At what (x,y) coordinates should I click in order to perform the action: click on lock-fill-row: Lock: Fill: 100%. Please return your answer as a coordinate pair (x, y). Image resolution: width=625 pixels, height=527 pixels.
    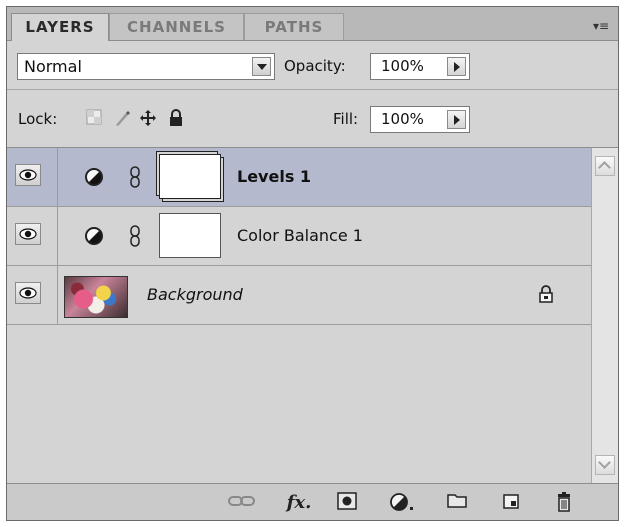
    Looking at the image, I should click on (312, 119).